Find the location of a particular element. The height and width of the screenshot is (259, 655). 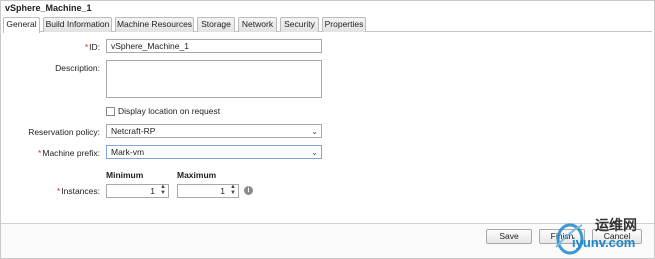

maximum-instances-stepper: 1 ▲ ▼ is located at coordinates (208, 191).